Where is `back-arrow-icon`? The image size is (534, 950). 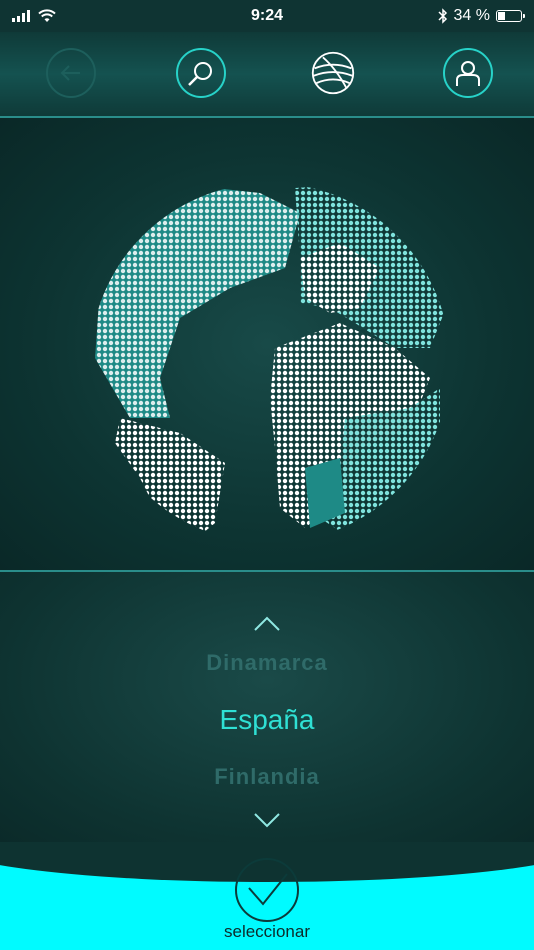 back-arrow-icon is located at coordinates (70, 73).